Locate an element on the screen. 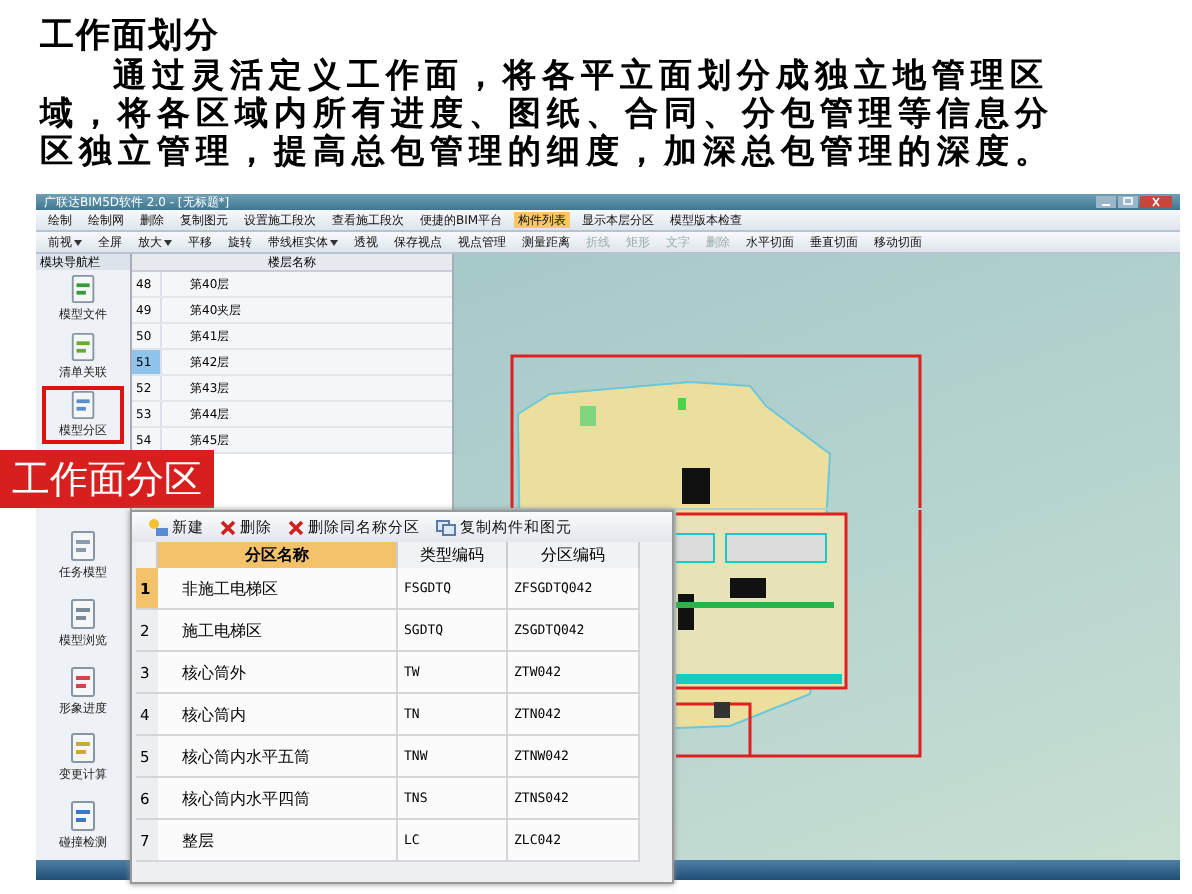 This screenshot has height=894, width=1192. minimize-icon is located at coordinates (1106, 202).